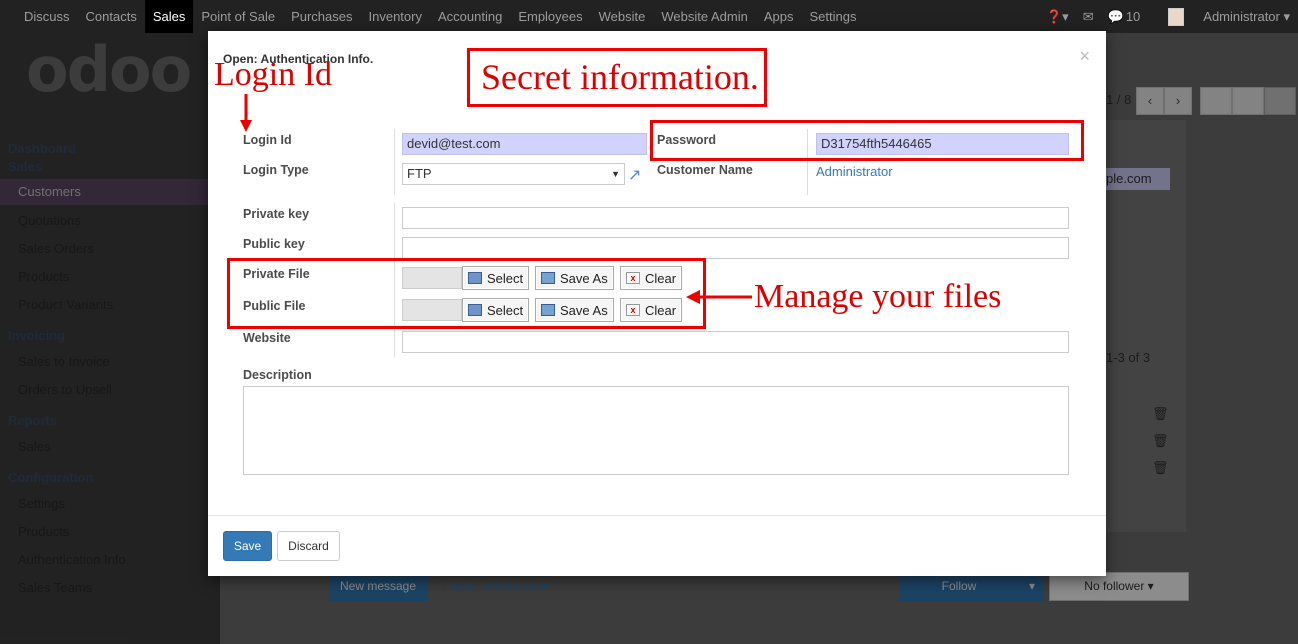  What do you see at coordinates (273, 74) in the screenshot?
I see `annotation-login-id: Login Id` at bounding box center [273, 74].